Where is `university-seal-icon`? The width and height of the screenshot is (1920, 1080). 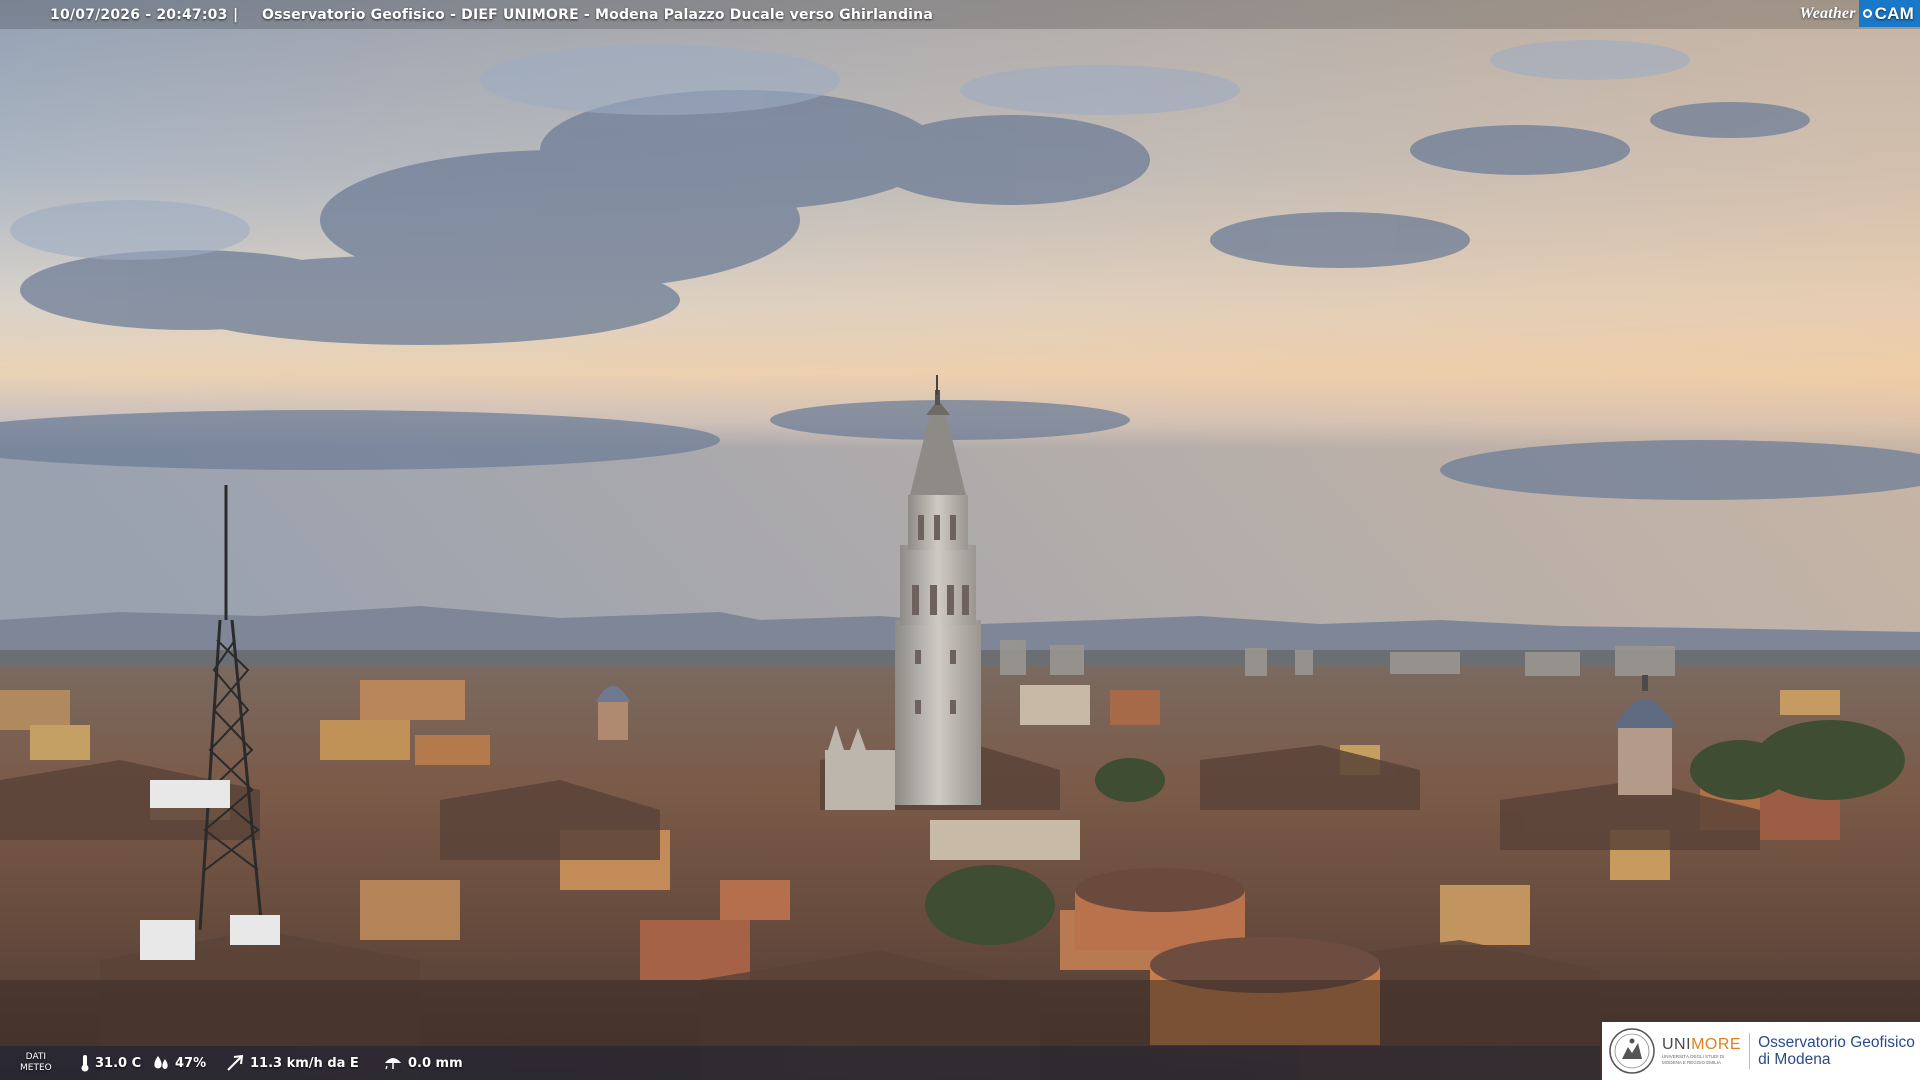
university-seal-icon is located at coordinates (1632, 1051).